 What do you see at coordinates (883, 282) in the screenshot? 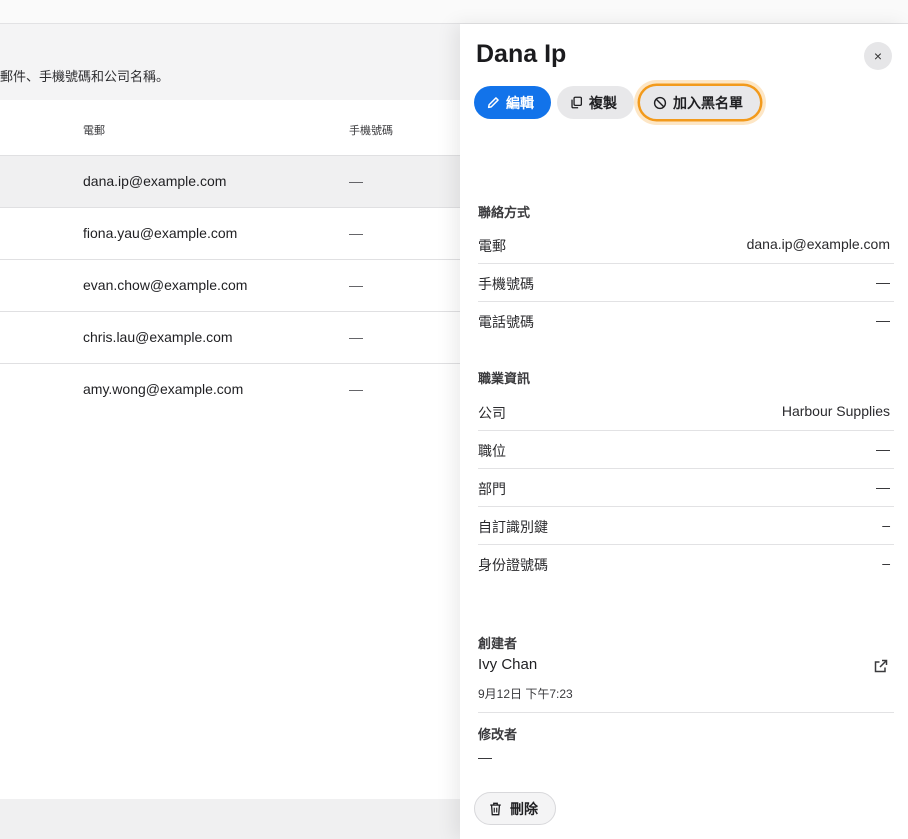
I see `mobile-value: —` at bounding box center [883, 282].